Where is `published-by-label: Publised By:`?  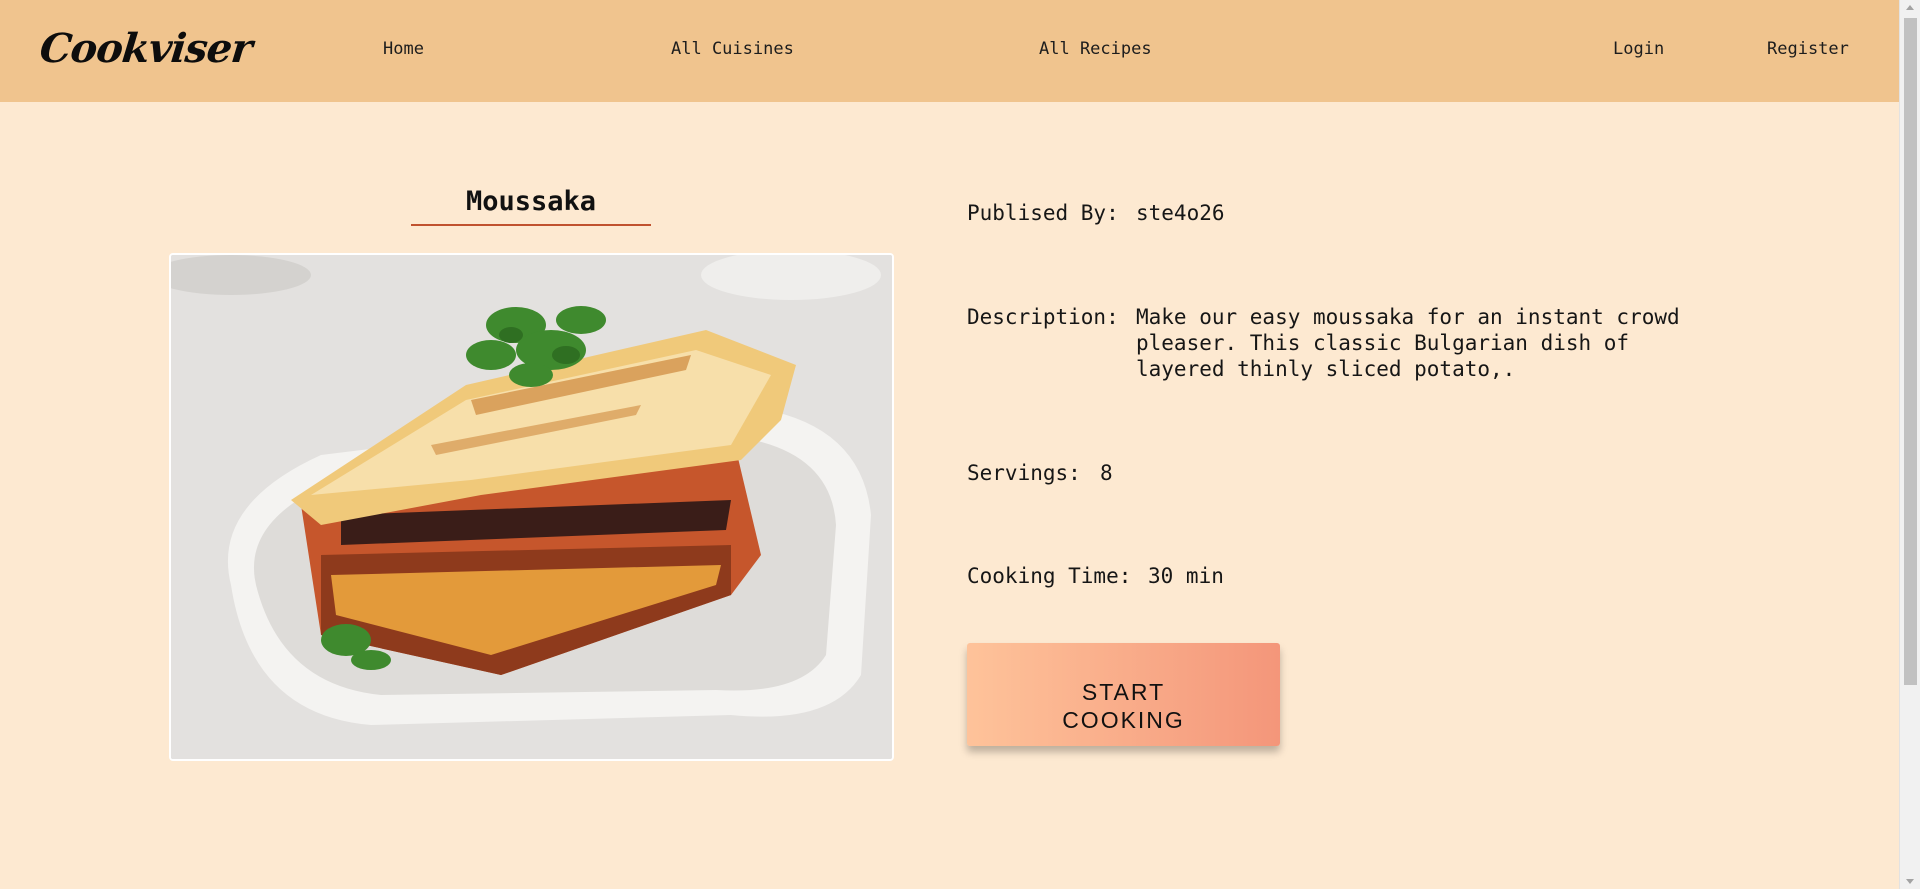 published-by-label: Publised By: is located at coordinates (1043, 213).